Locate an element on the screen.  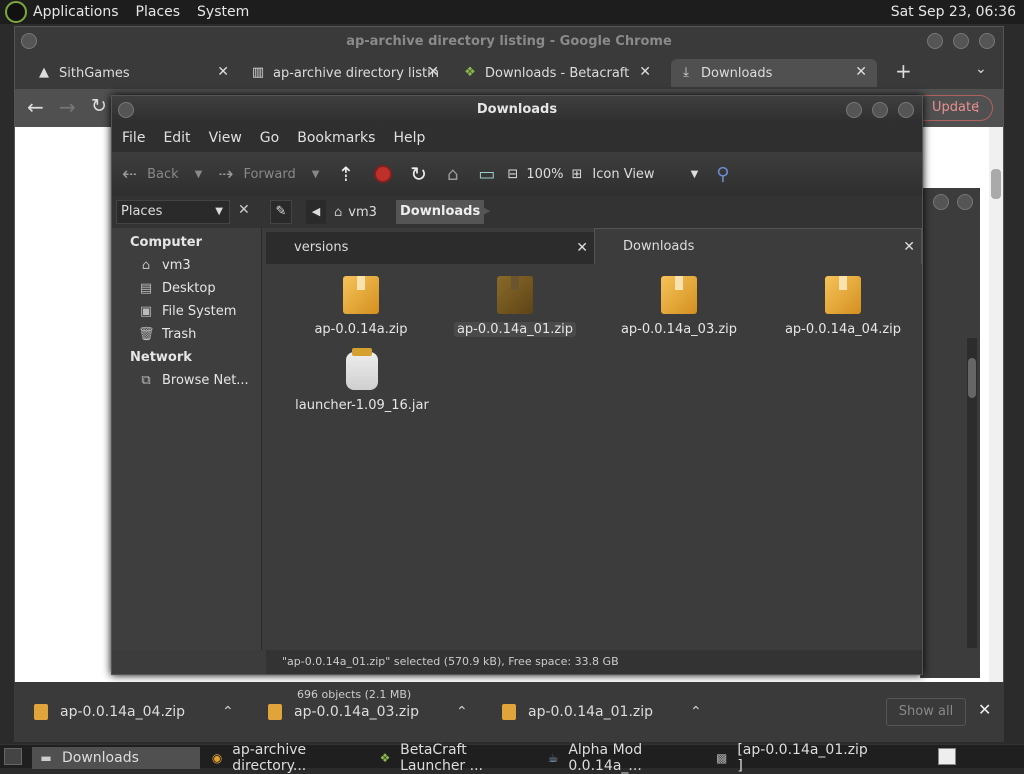
download-label: ap-0.0.14a_01.zip is located at coordinates (591, 712).